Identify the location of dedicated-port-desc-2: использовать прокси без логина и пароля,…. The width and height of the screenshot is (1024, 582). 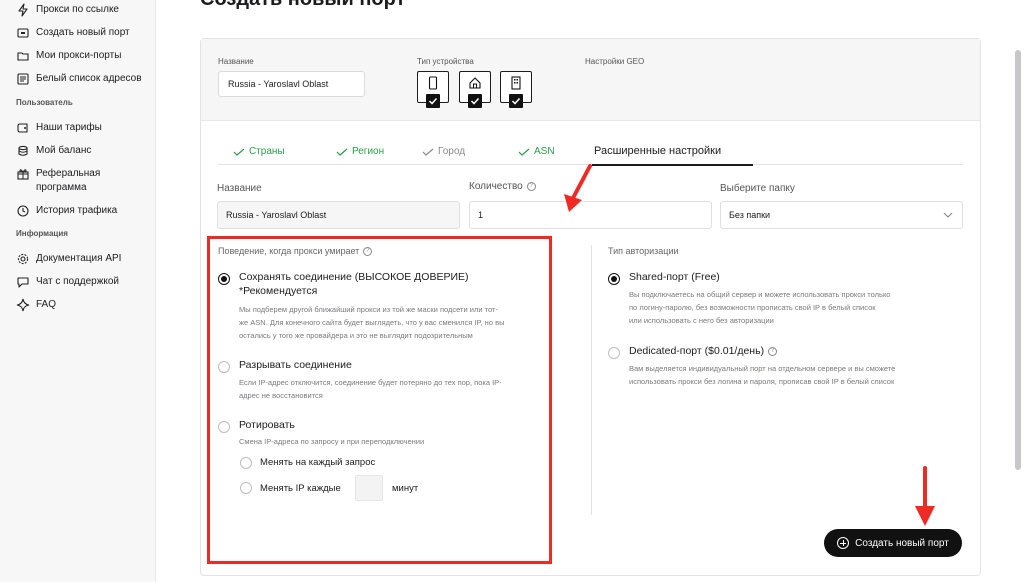
(762, 381).